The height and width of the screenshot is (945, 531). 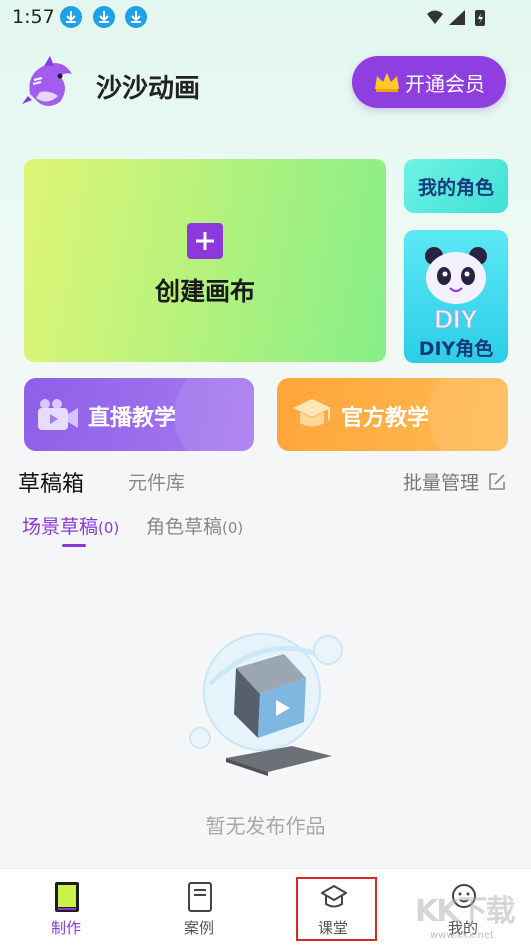 I want to click on subtab-role-label: 角色草稿, so click(x=184, y=527).